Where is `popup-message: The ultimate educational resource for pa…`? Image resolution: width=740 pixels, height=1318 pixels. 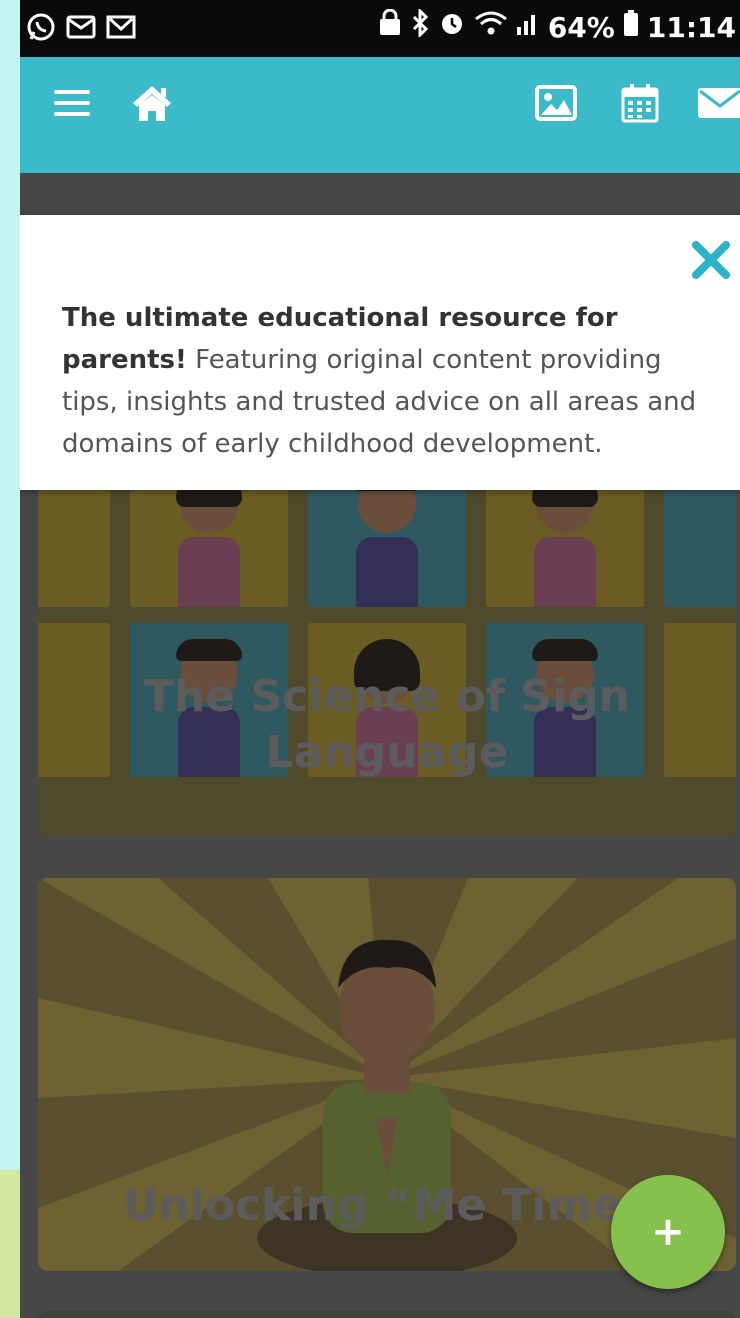
popup-message: The ultimate educational resource for pa… is located at coordinates (392, 381).